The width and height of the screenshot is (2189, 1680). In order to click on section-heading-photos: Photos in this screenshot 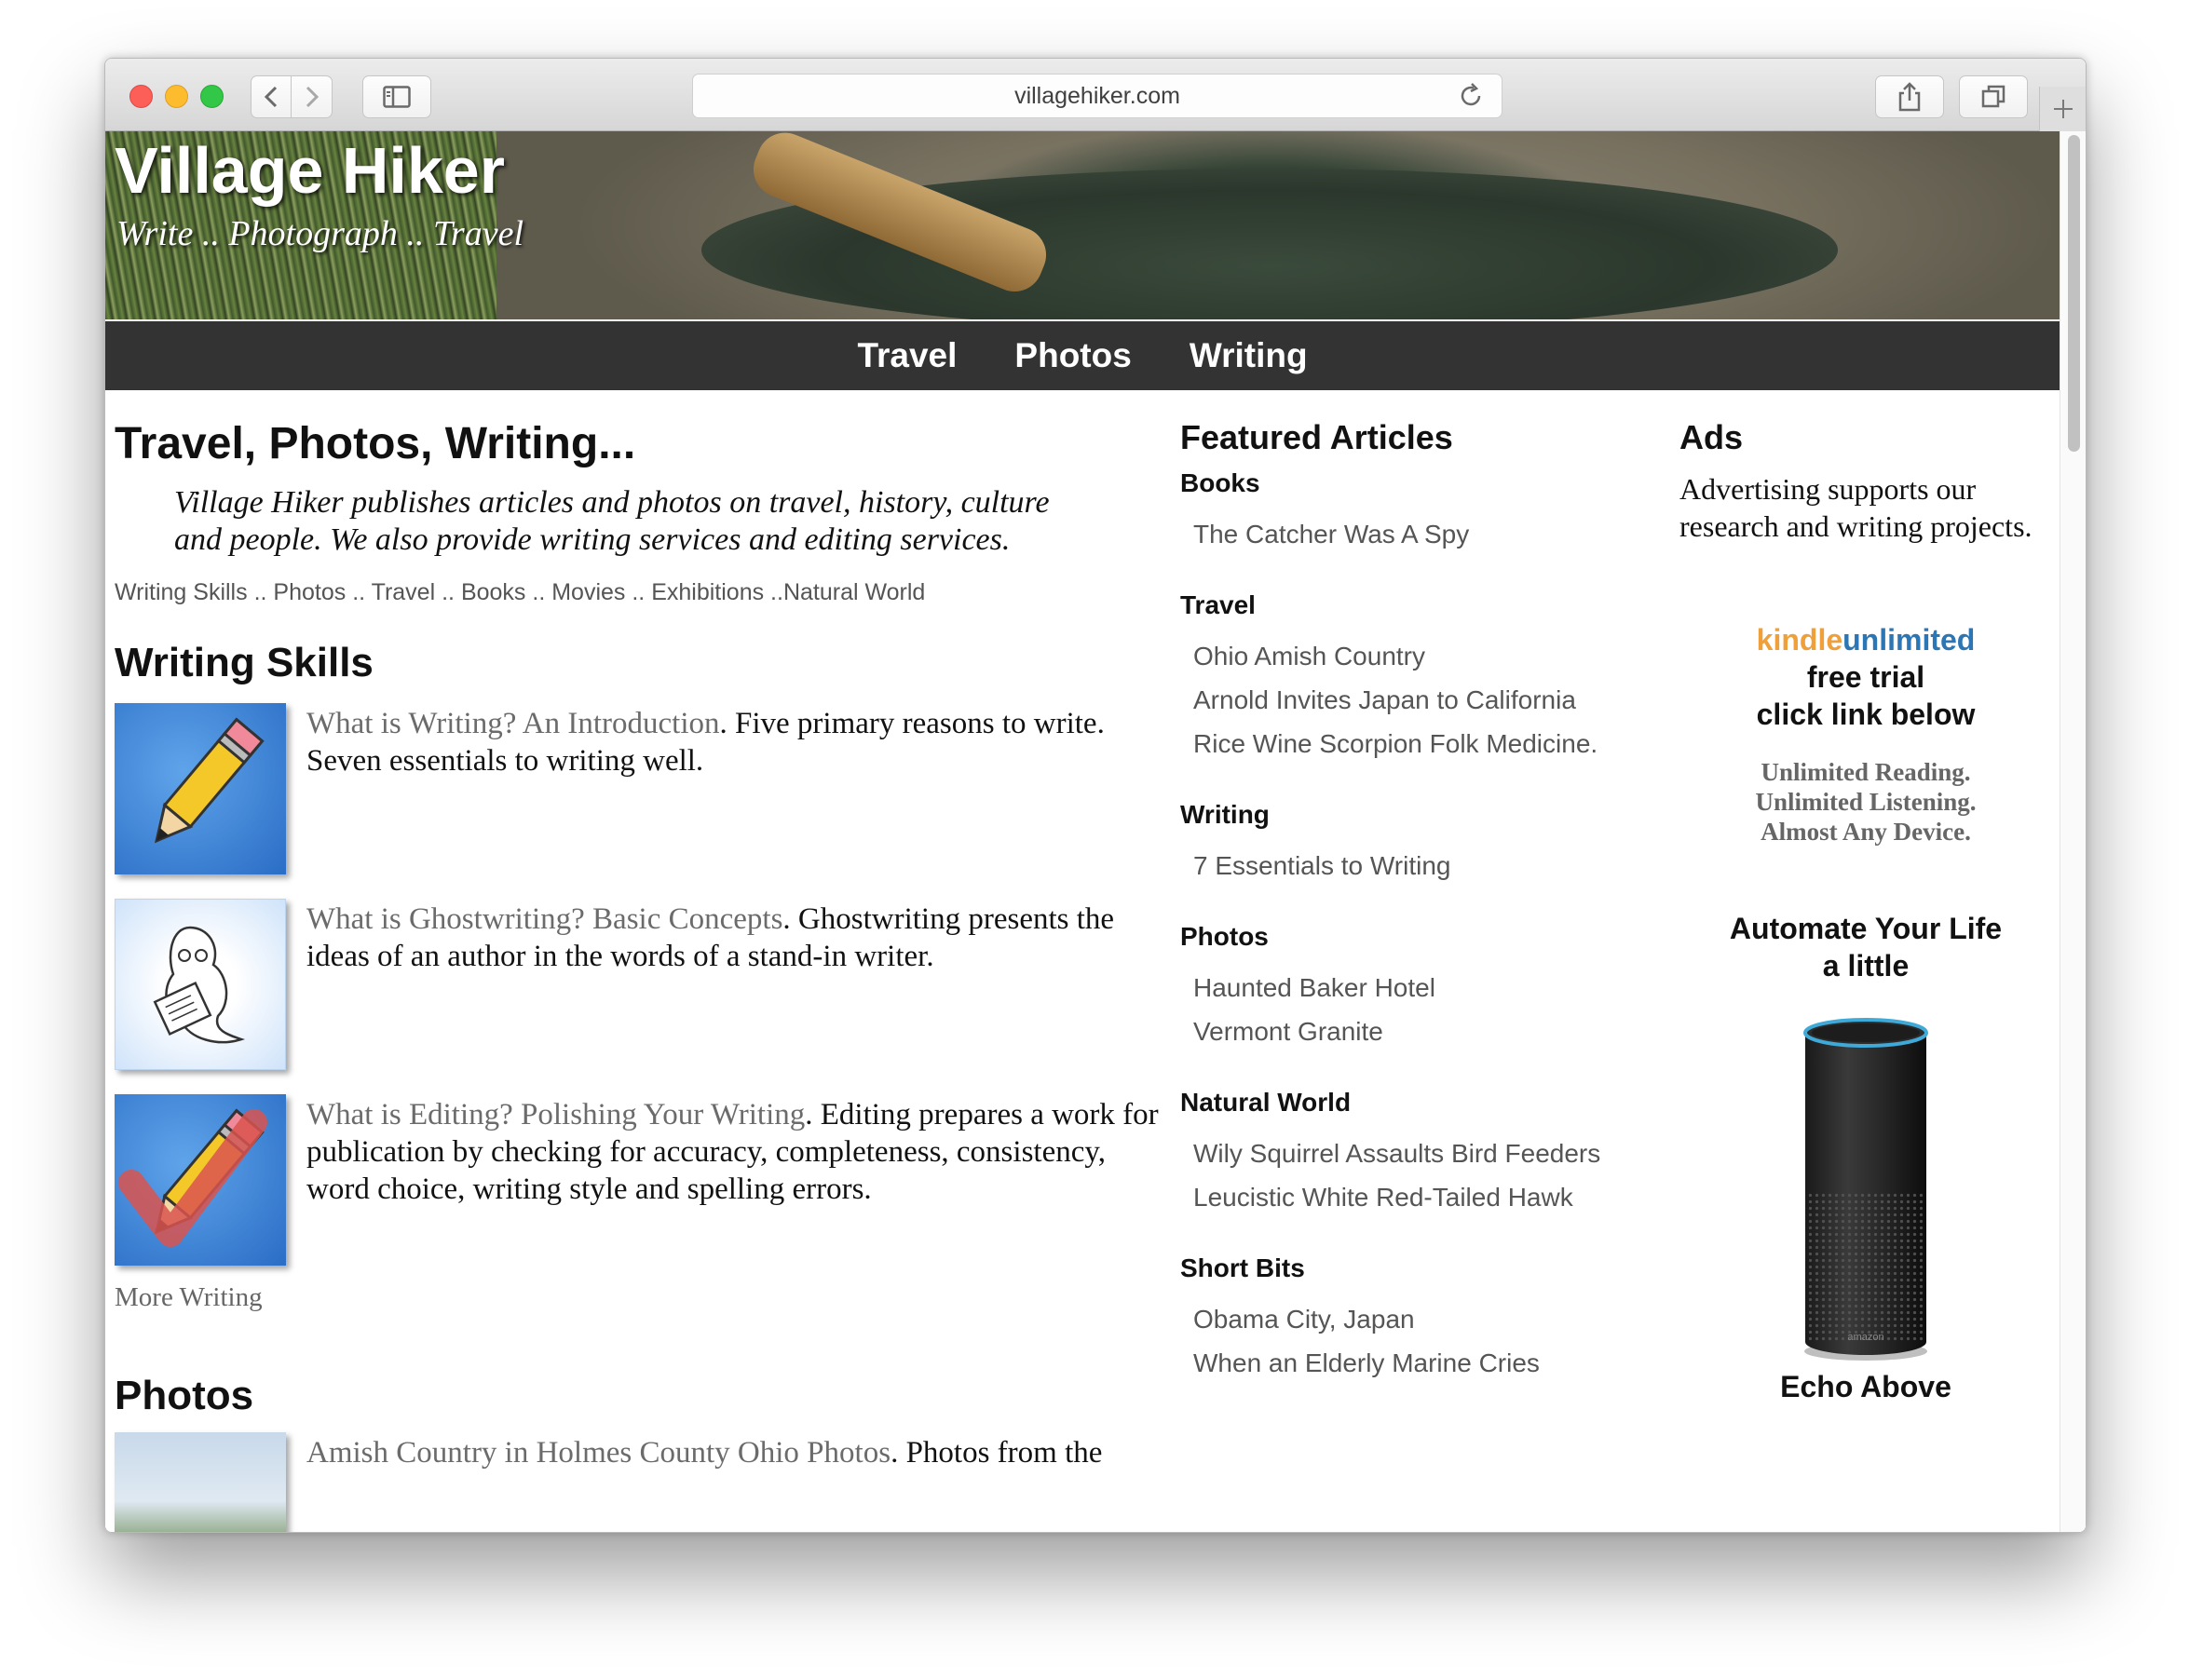, I will do `click(185, 1395)`.